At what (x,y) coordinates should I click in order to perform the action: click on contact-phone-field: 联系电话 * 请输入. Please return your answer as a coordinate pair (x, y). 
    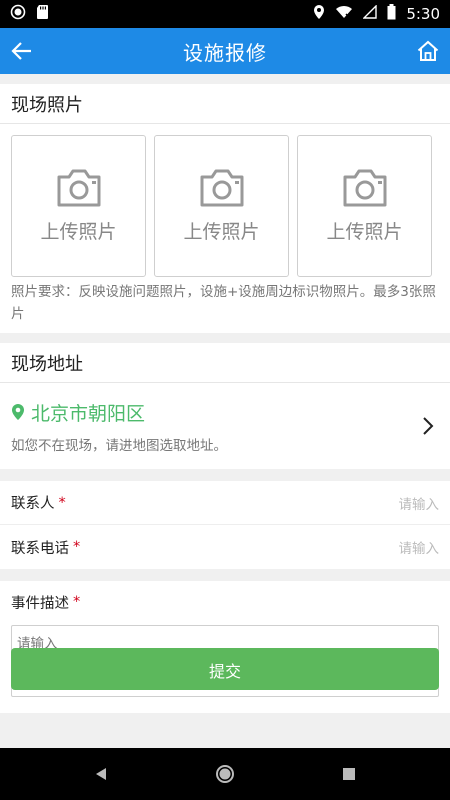
    Looking at the image, I should click on (225, 547).